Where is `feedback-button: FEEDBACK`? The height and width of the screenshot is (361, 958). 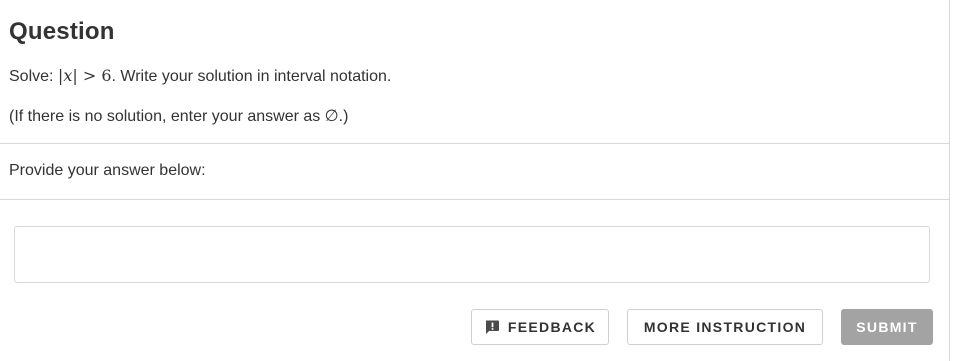
feedback-button: FEEDBACK is located at coordinates (540, 327).